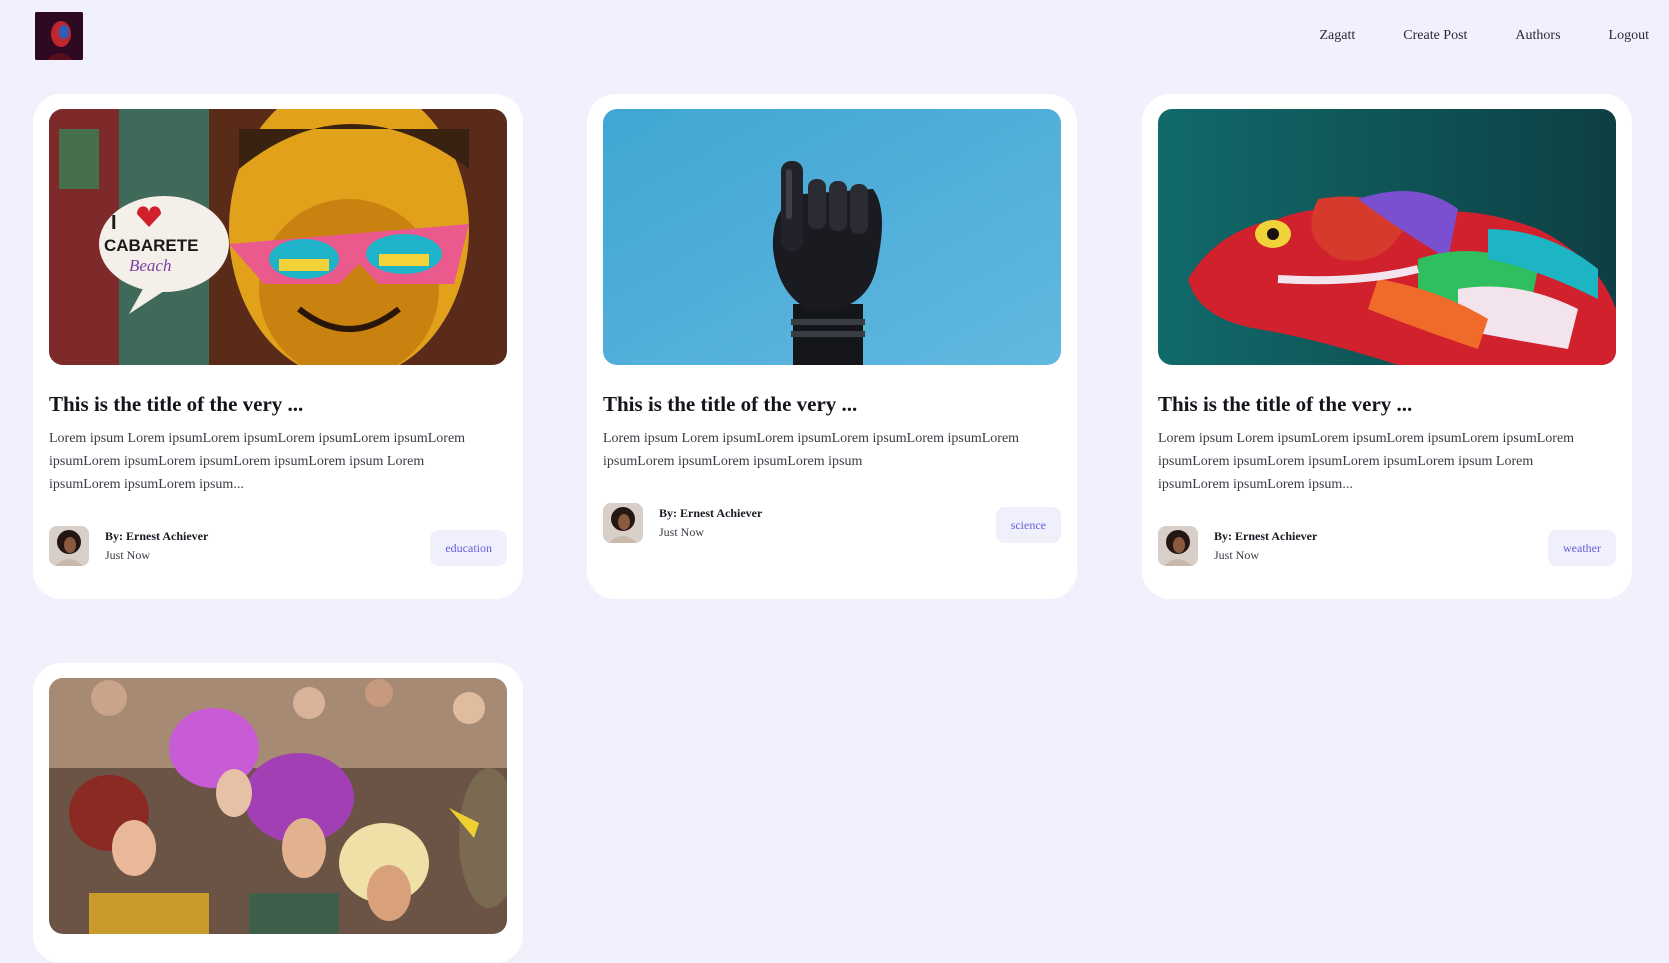 This screenshot has width=1669, height=963. What do you see at coordinates (832, 524) in the screenshot?
I see `post-meta: By: Ernest Achiever Just Now science` at bounding box center [832, 524].